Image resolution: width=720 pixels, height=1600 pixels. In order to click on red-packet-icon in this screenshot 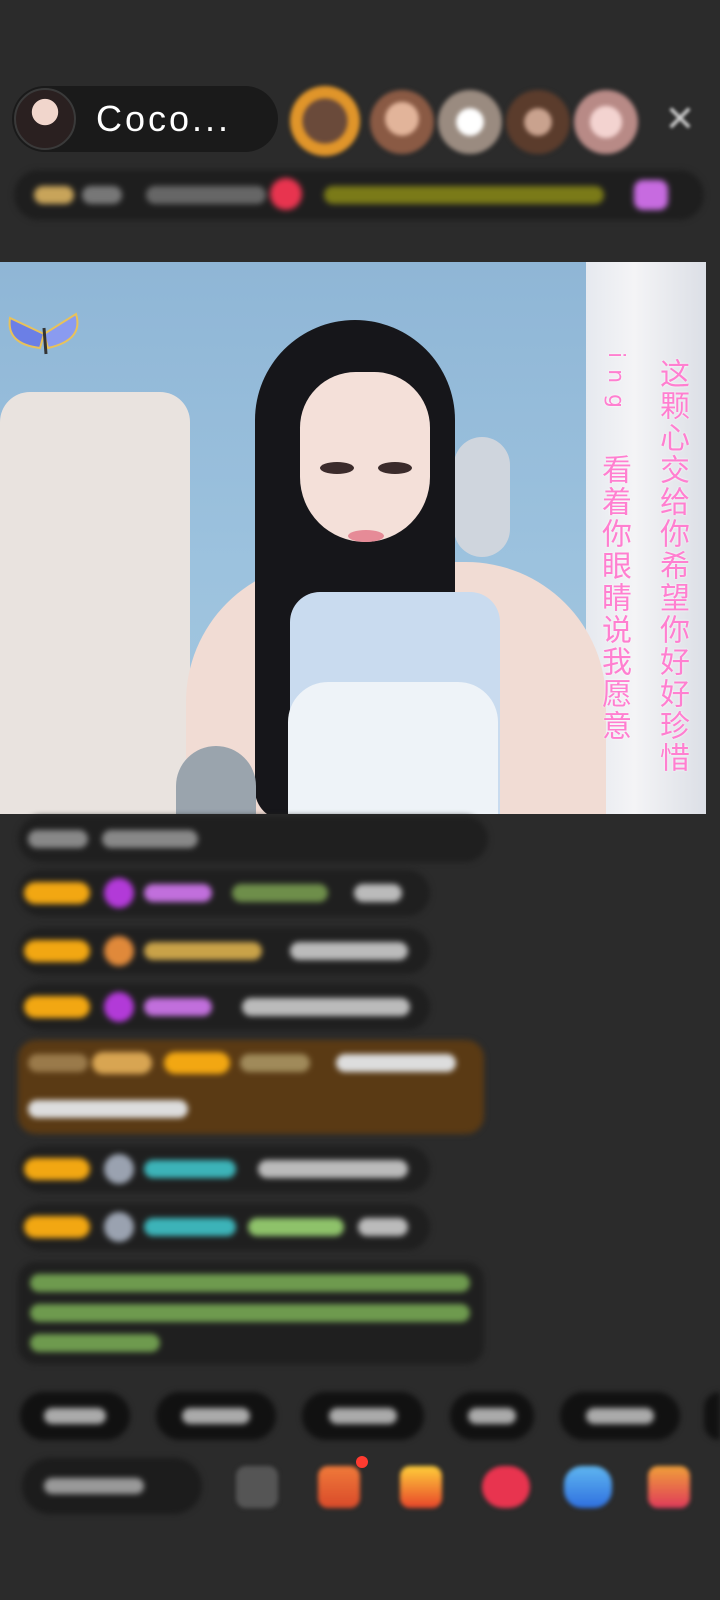, I will do `click(421, 1487)`.